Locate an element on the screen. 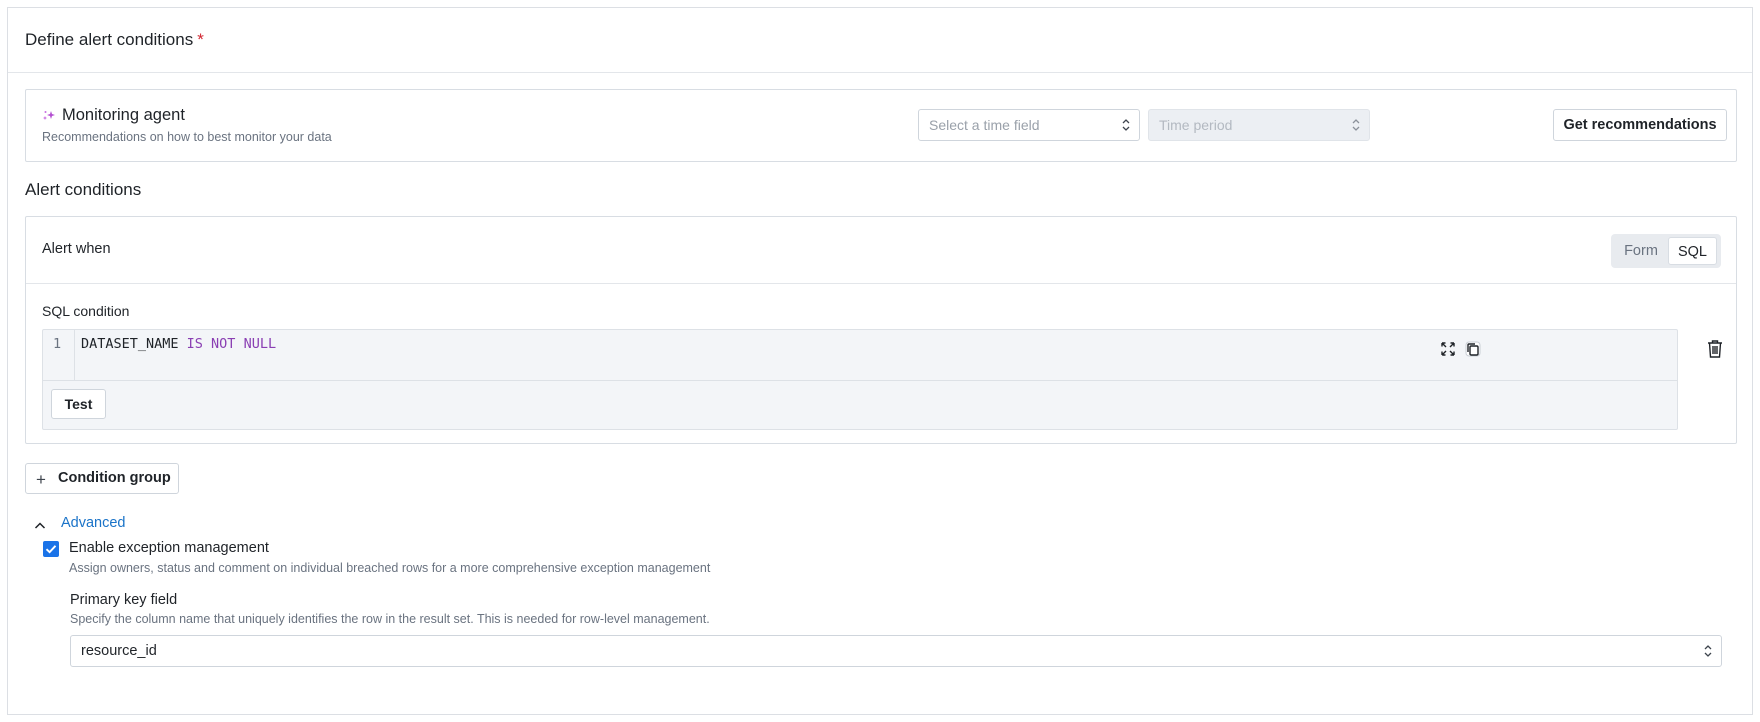 This screenshot has width=1760, height=722. sql-code: DATASET_NAME IS NOT NULL is located at coordinates (178, 344).